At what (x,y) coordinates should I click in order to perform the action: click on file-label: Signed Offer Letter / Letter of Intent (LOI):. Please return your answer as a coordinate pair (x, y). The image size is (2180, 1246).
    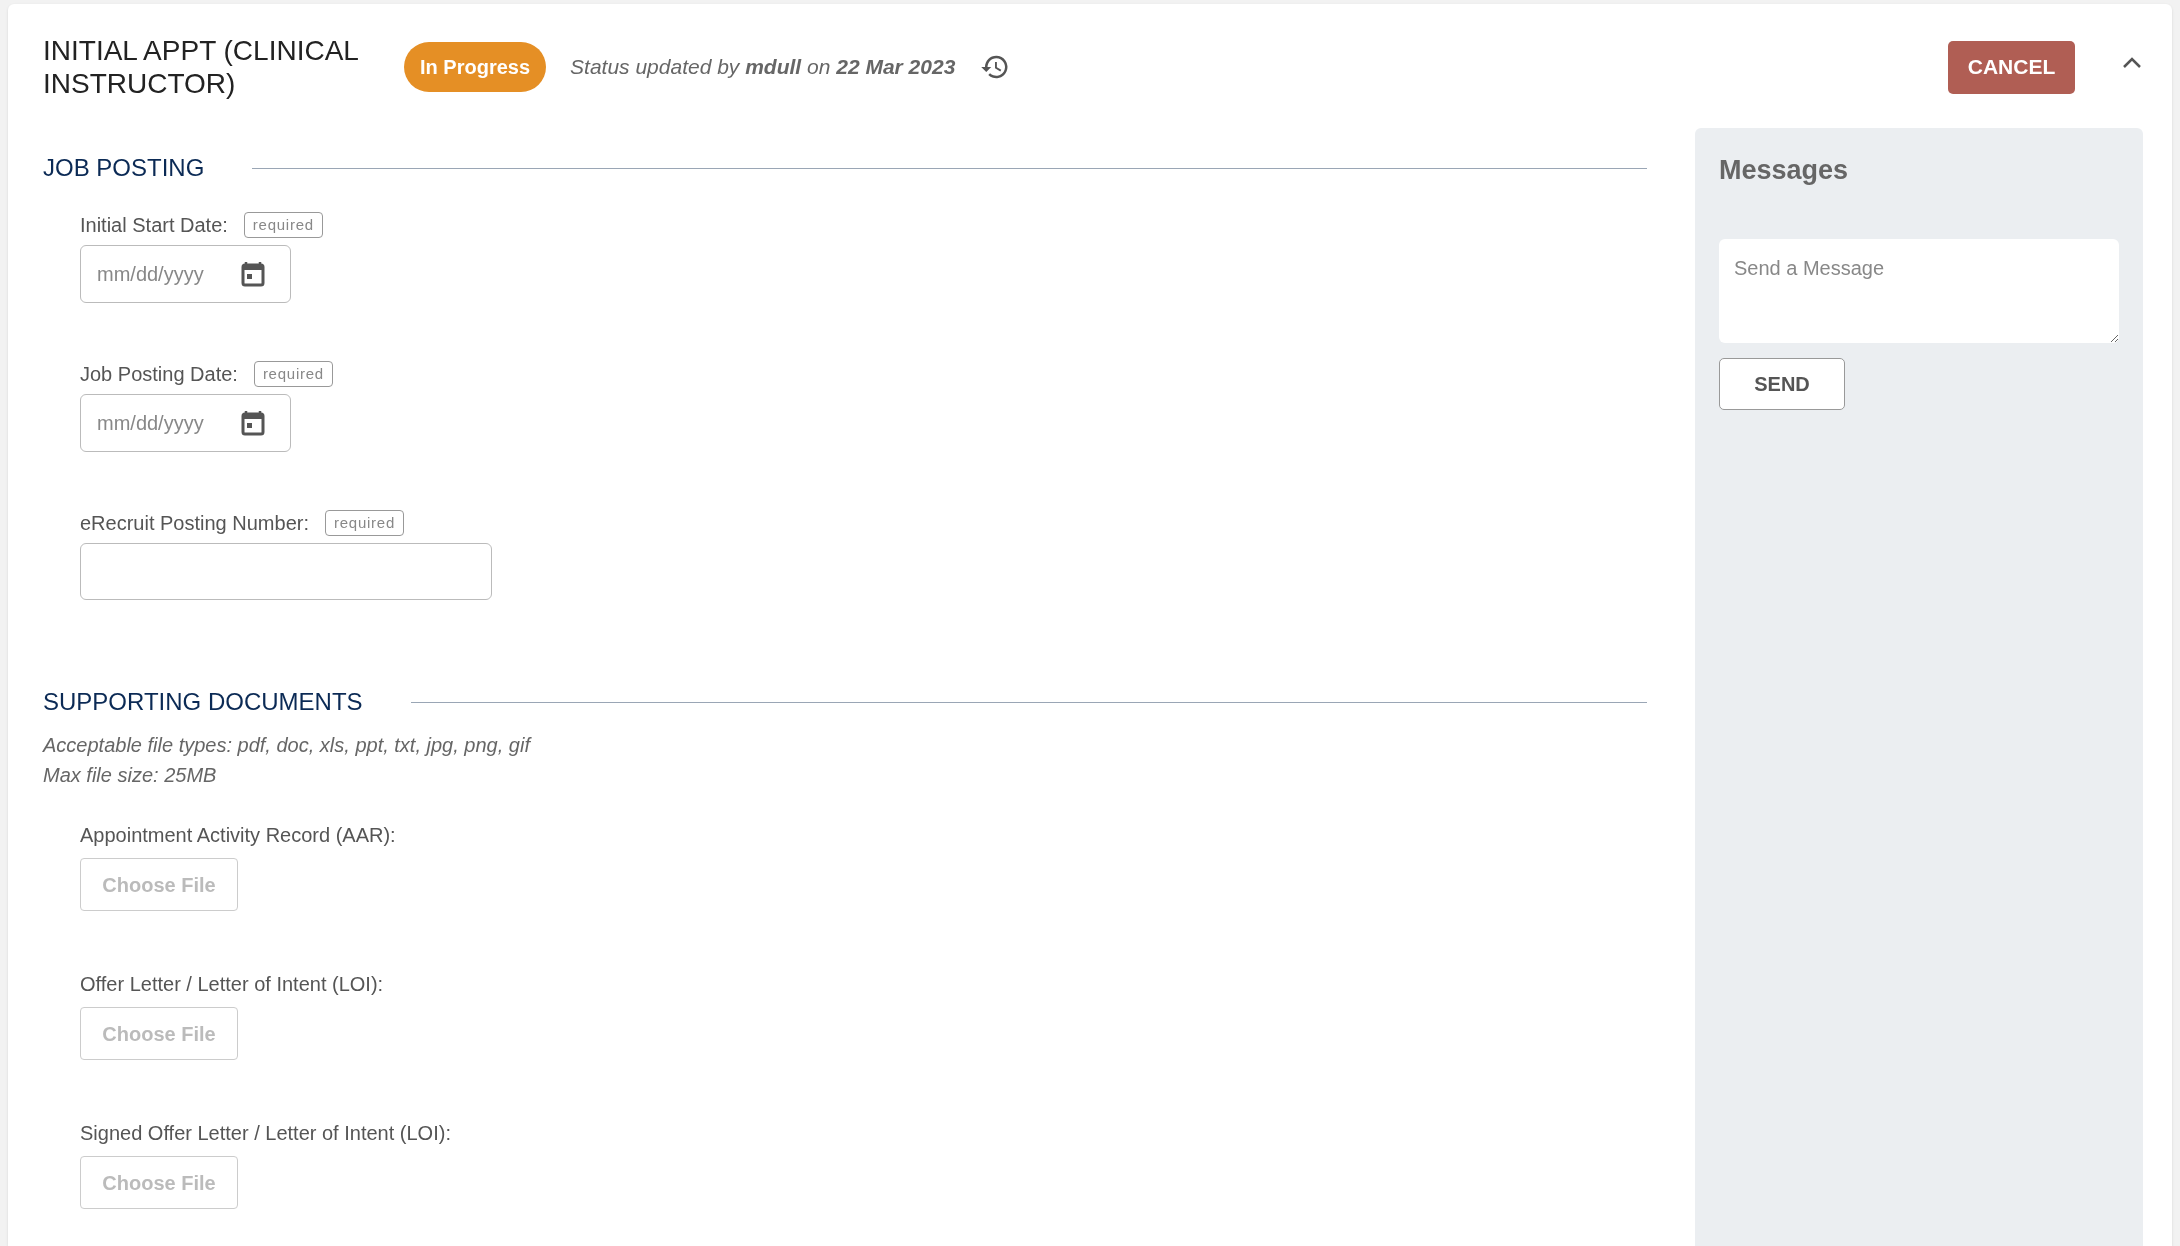
    Looking at the image, I should click on (266, 1133).